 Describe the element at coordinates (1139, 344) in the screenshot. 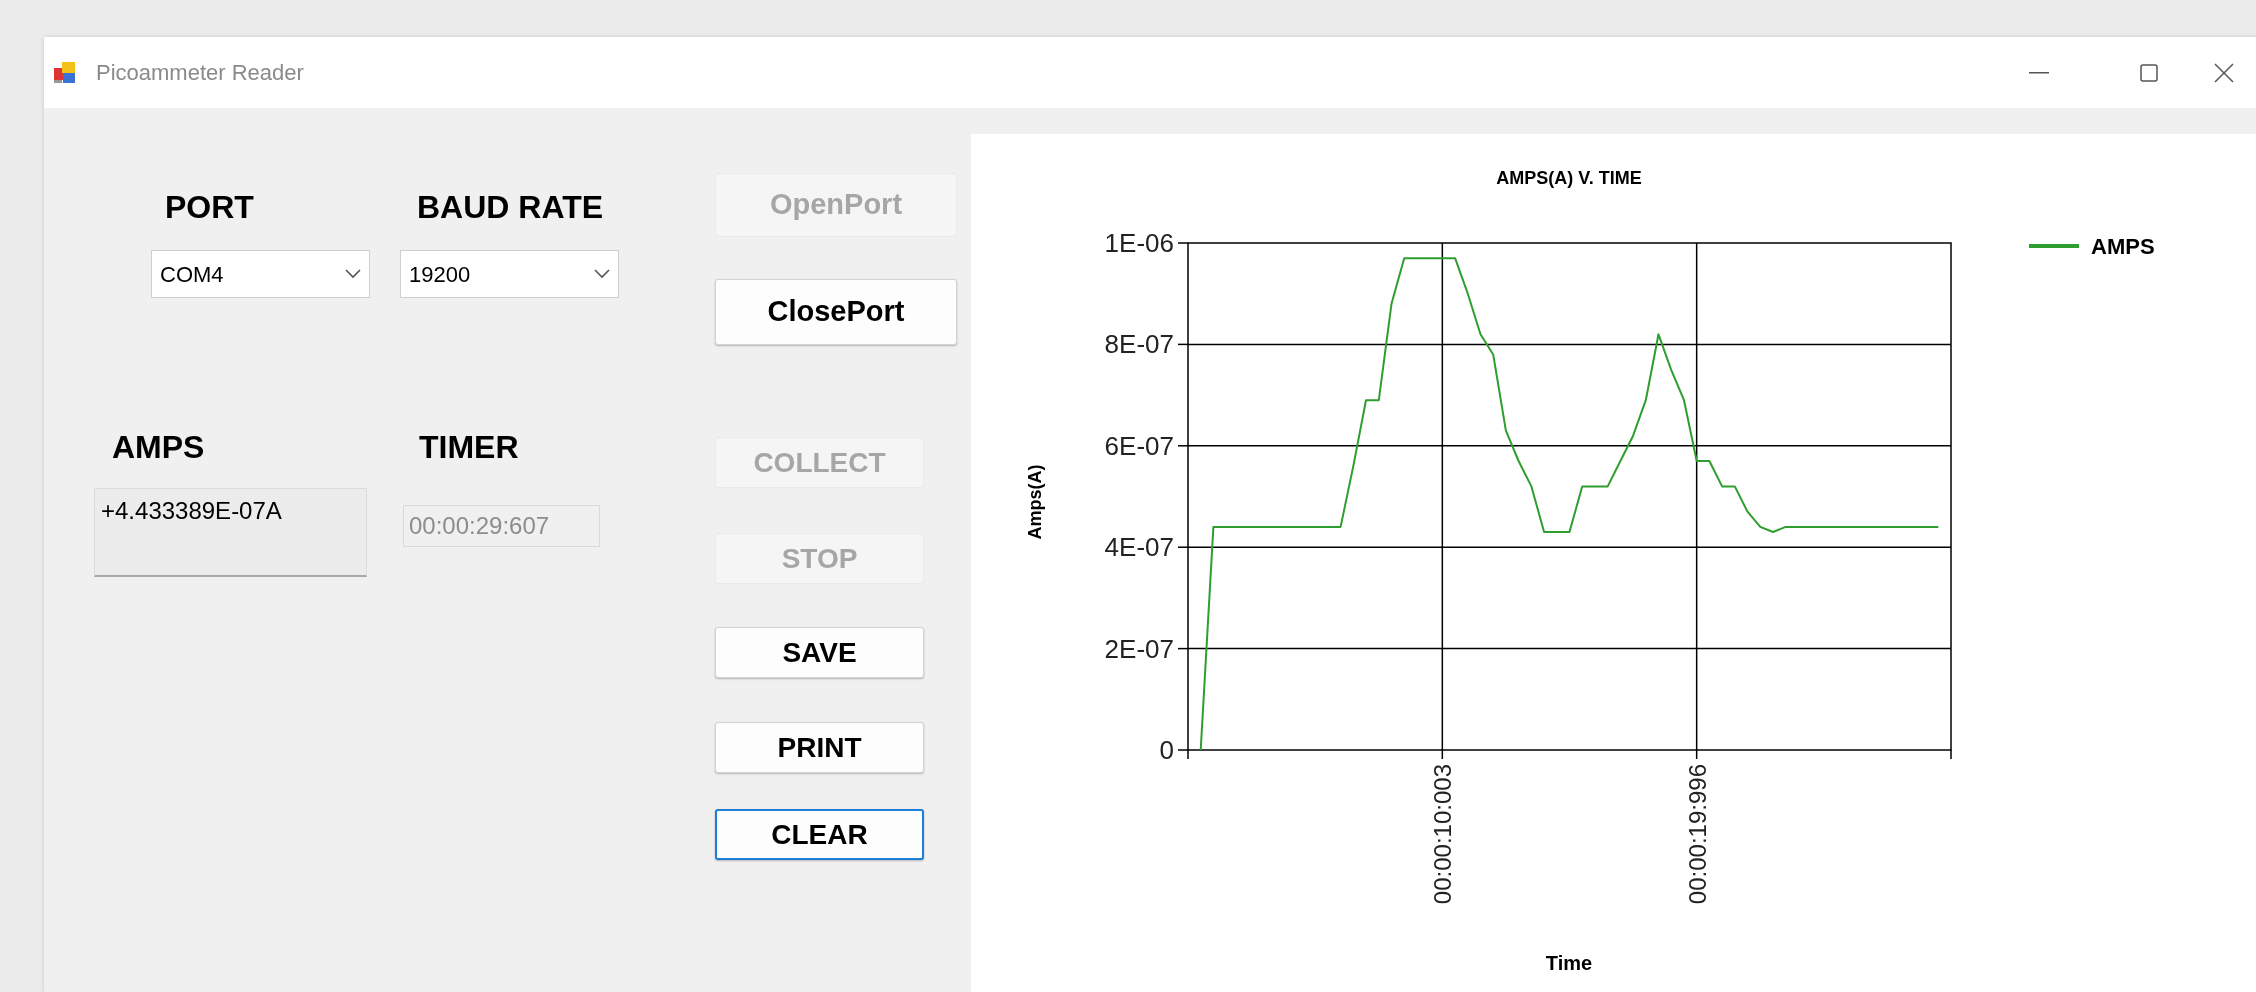

I see `axis-tick-label: 8E-07` at that location.